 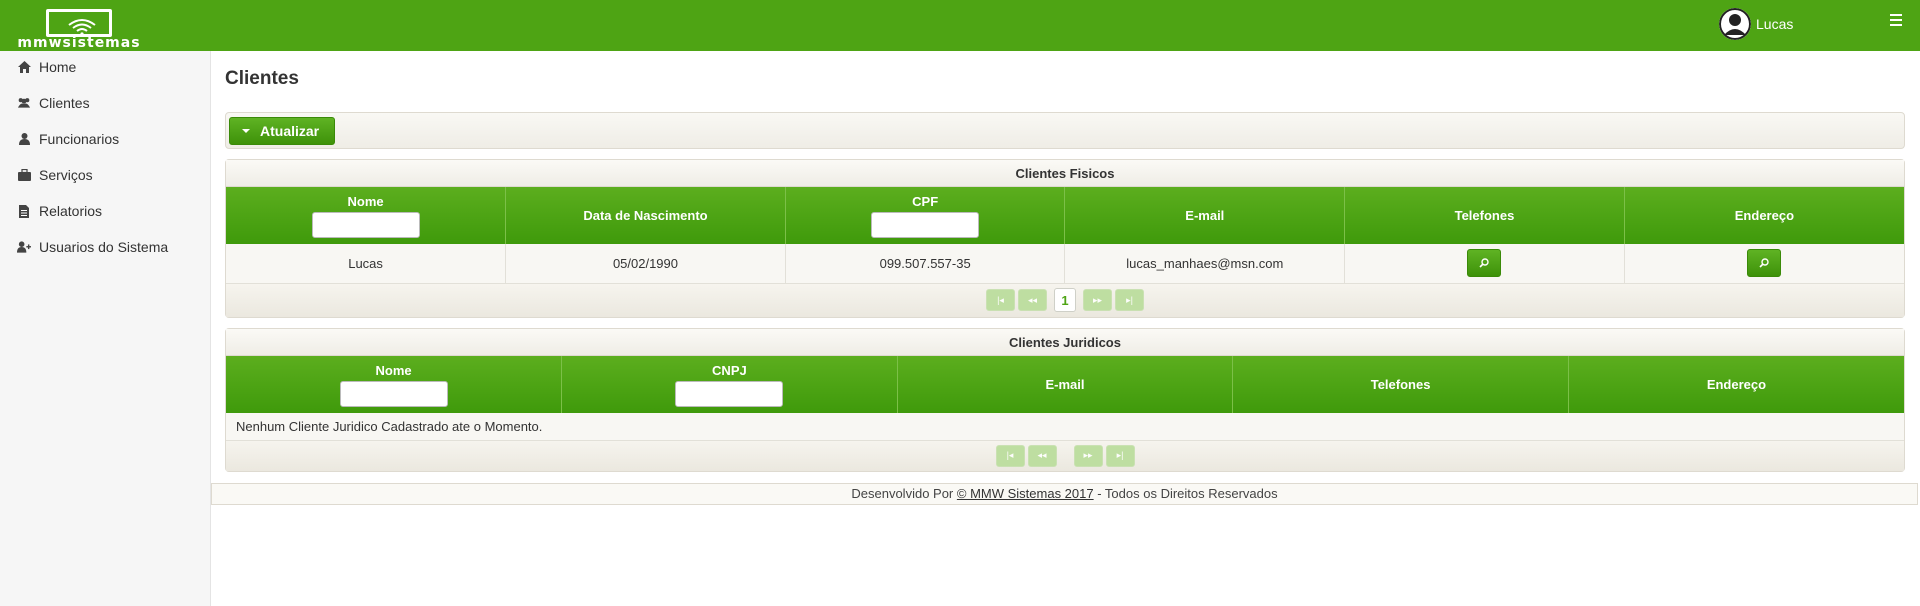 I want to click on refresh-button-label: Atualizar, so click(x=290, y=131).